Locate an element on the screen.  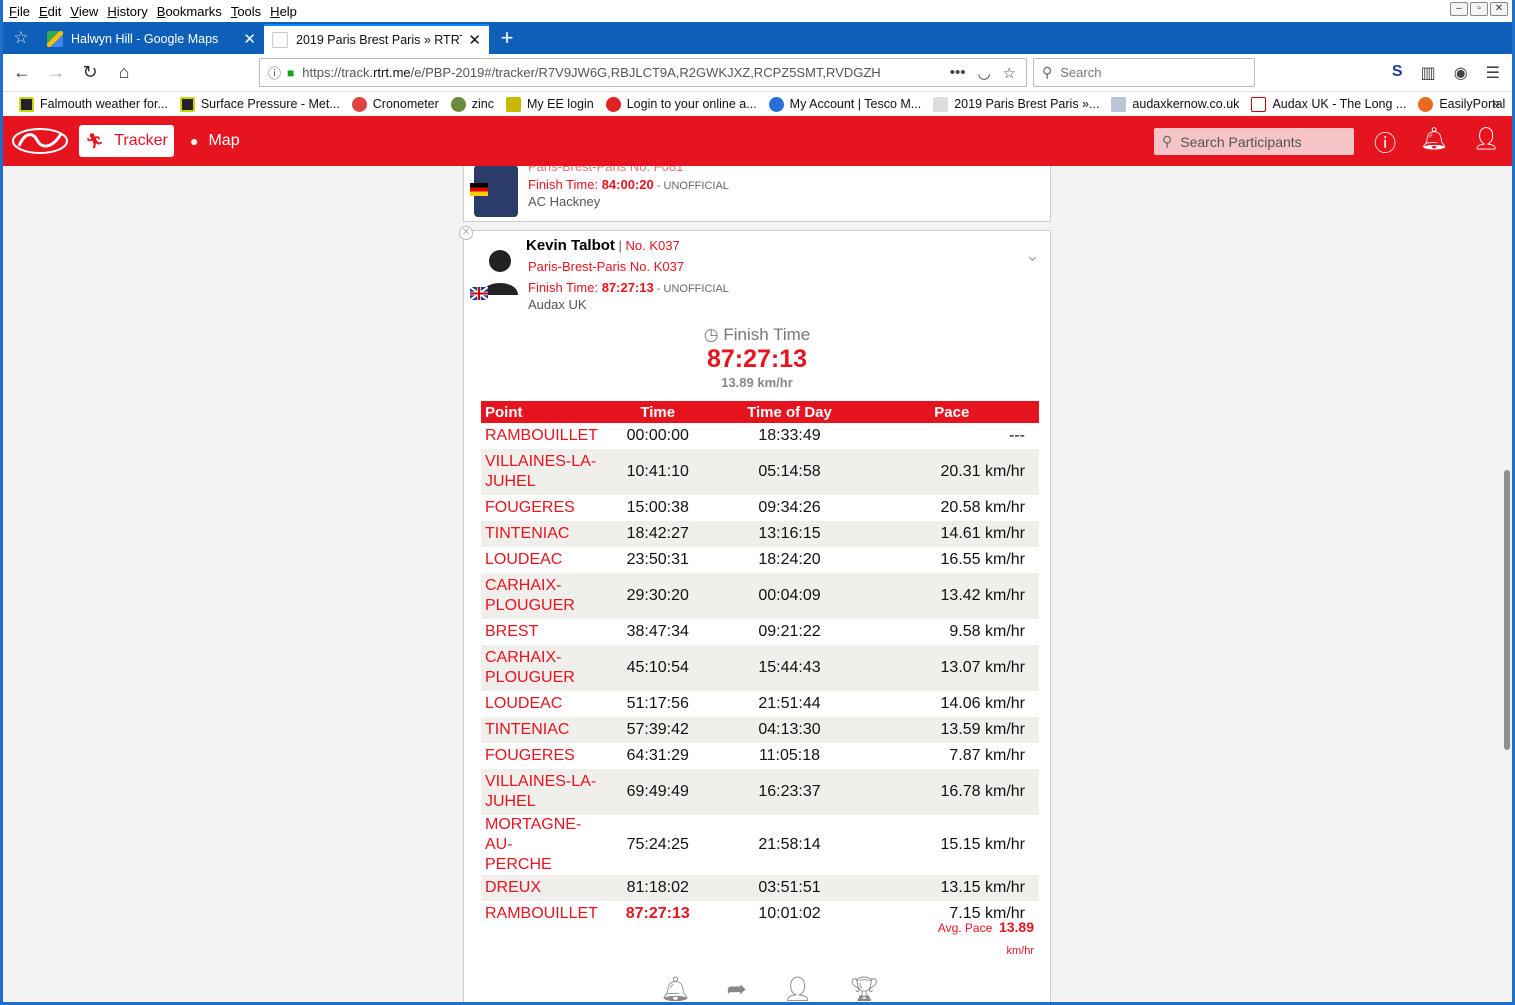
bookmark-item: audaxkernow.co.uk is located at coordinates (1175, 104).